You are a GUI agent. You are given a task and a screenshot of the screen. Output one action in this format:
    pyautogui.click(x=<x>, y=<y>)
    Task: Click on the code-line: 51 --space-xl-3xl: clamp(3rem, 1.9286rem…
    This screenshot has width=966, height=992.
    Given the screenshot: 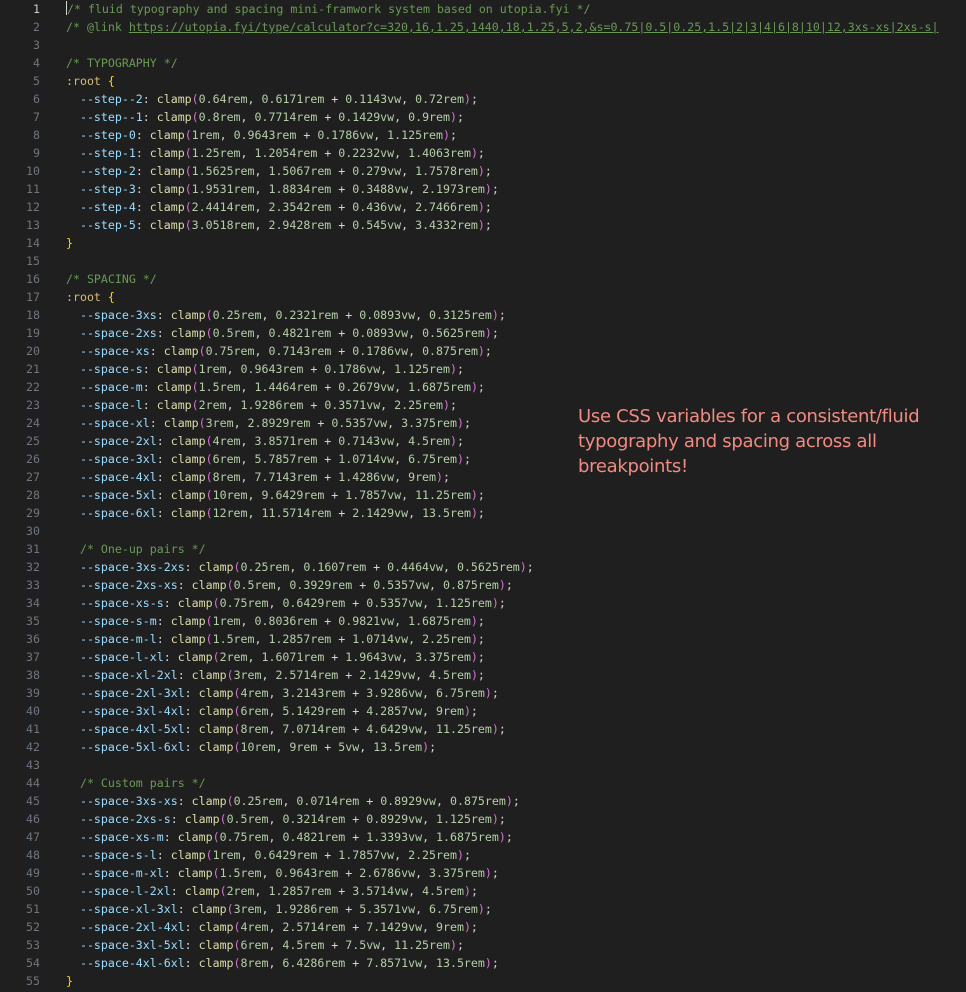 What is the action you would take?
    pyautogui.click(x=483, y=909)
    